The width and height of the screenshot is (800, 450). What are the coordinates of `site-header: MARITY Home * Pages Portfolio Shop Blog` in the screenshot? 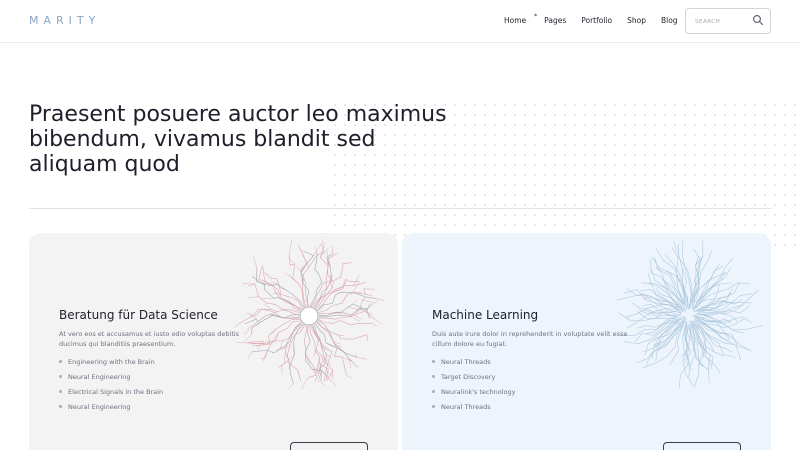 It's located at (400, 21).